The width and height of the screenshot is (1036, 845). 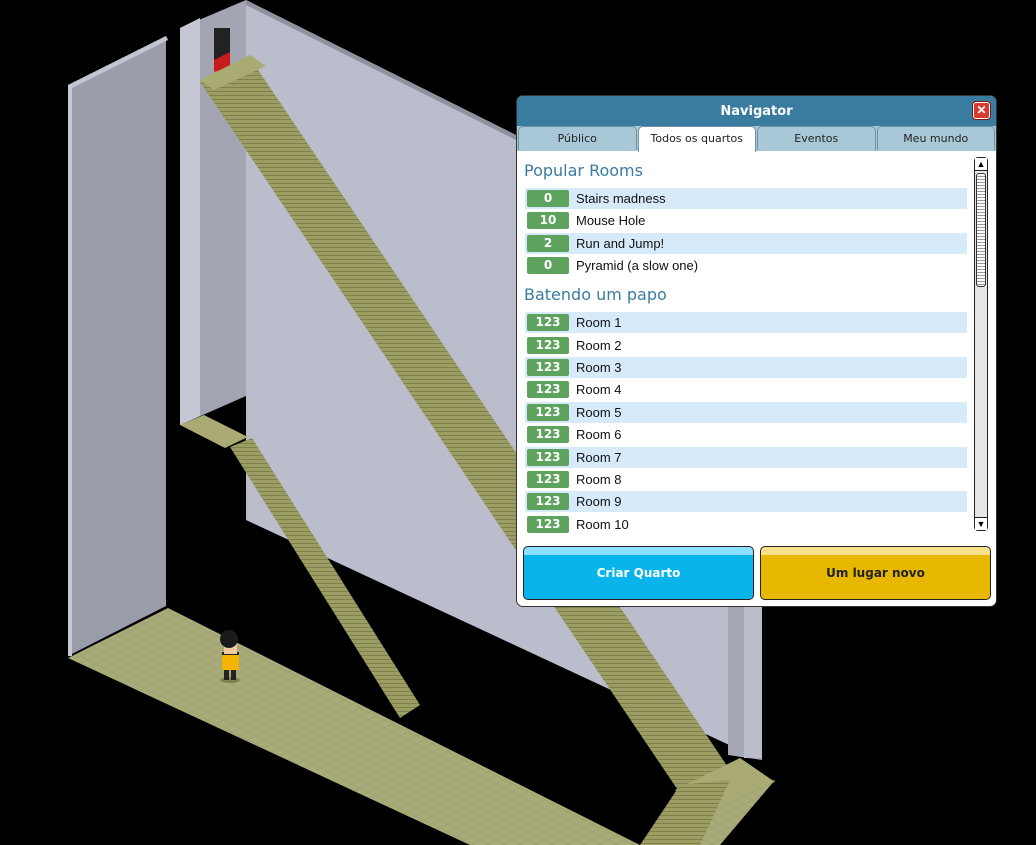 What do you see at coordinates (746, 243) in the screenshot?
I see `room-row: 2 Run and Jump!` at bounding box center [746, 243].